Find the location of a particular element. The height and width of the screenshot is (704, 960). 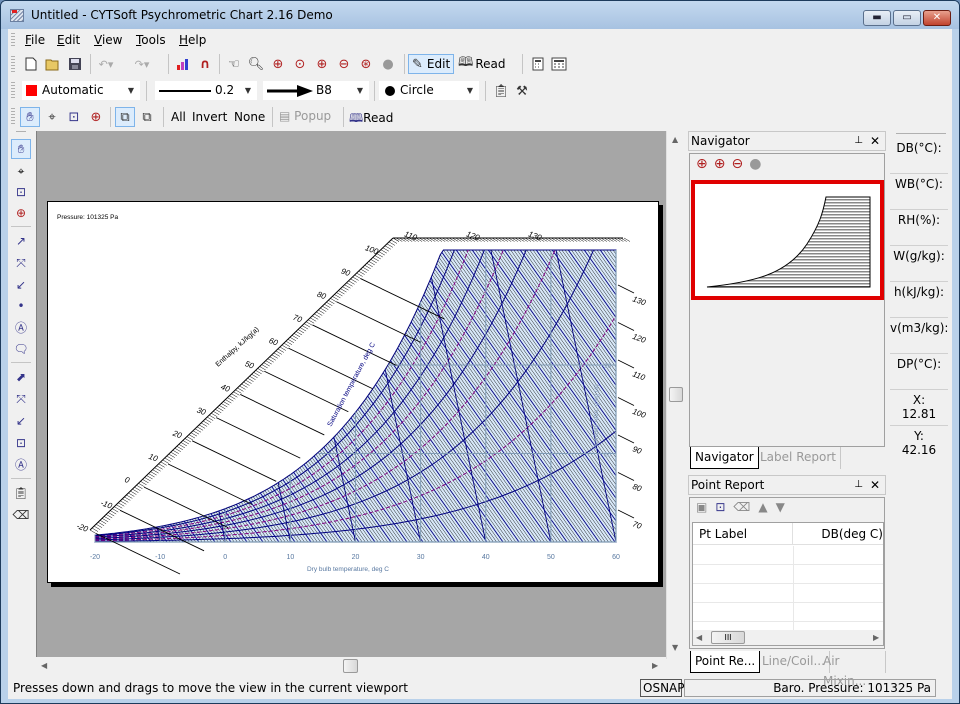

select-none-button: None is located at coordinates (249, 117).